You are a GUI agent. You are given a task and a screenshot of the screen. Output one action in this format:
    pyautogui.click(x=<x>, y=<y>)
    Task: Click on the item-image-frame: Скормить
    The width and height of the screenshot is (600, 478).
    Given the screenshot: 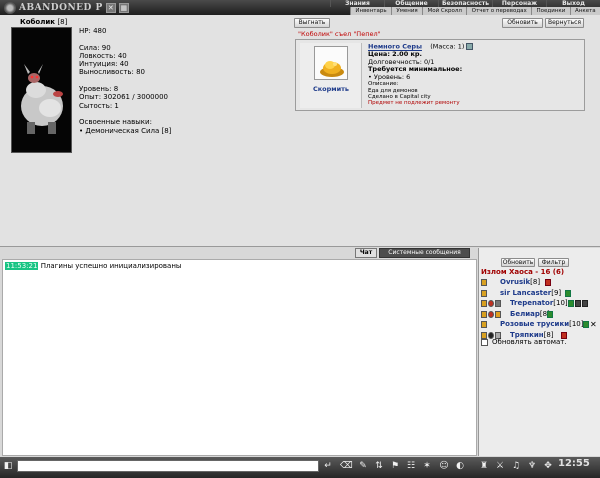 What is the action you would take?
    pyautogui.click(x=331, y=75)
    